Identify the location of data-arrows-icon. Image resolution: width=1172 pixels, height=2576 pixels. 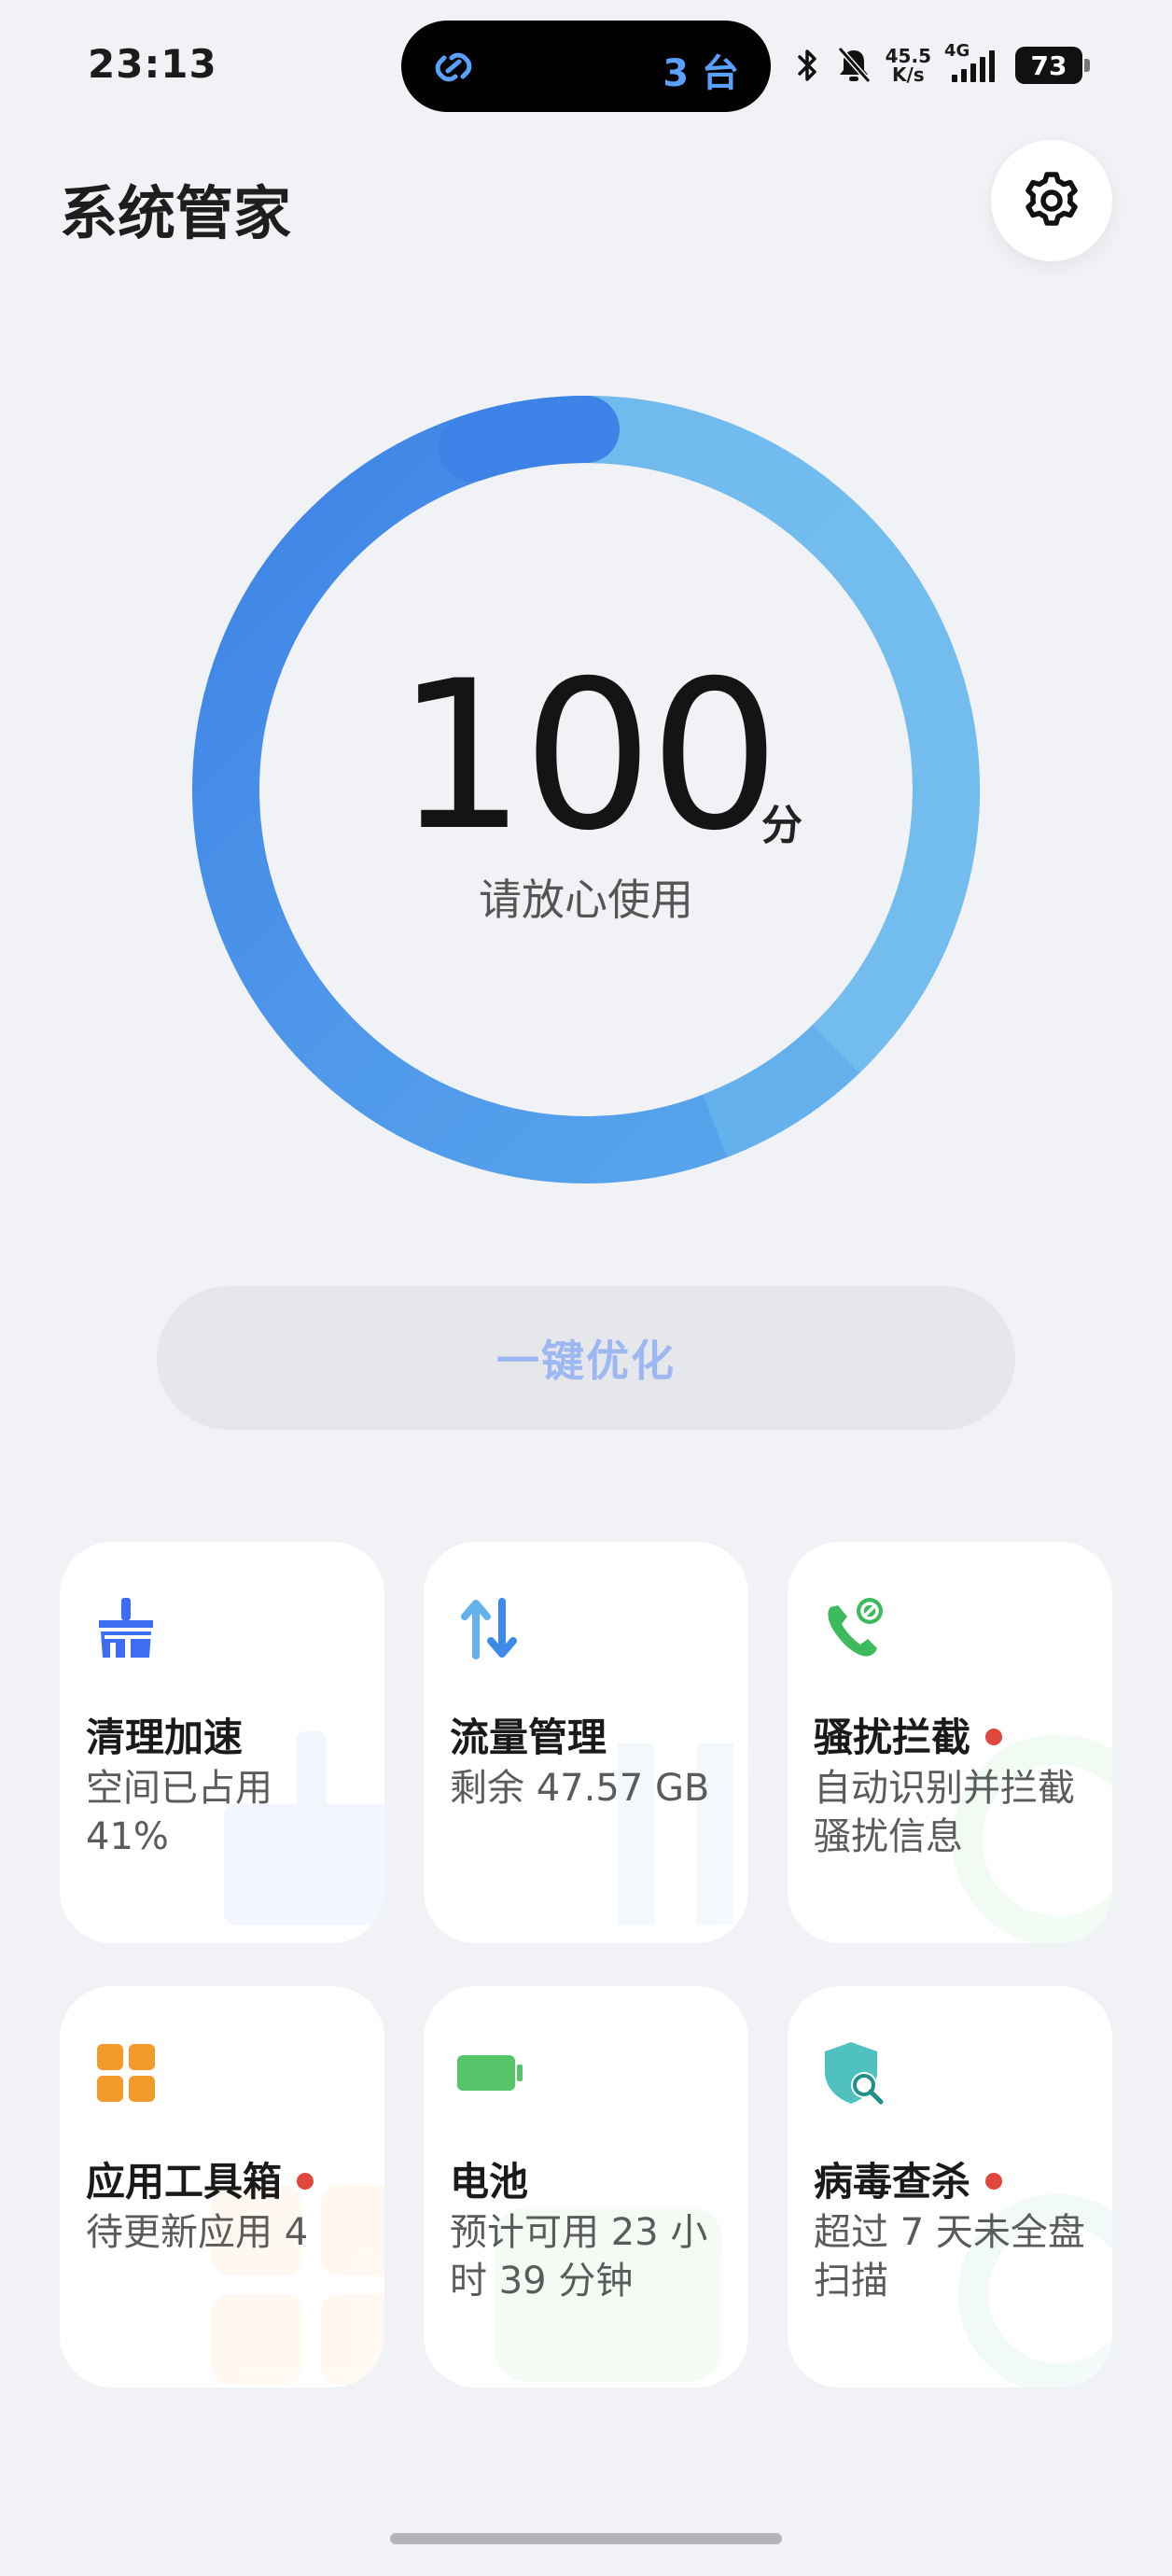
(489, 1628).